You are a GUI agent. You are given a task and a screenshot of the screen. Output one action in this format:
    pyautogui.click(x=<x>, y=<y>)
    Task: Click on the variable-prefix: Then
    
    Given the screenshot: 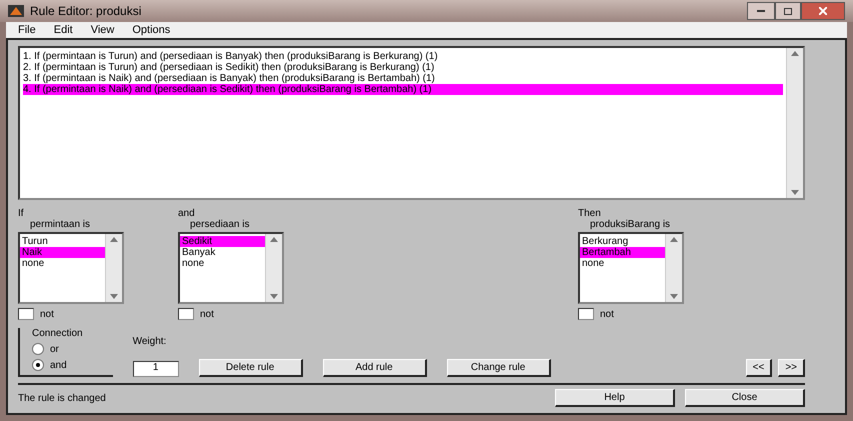 What is the action you would take?
    pyautogui.click(x=590, y=213)
    